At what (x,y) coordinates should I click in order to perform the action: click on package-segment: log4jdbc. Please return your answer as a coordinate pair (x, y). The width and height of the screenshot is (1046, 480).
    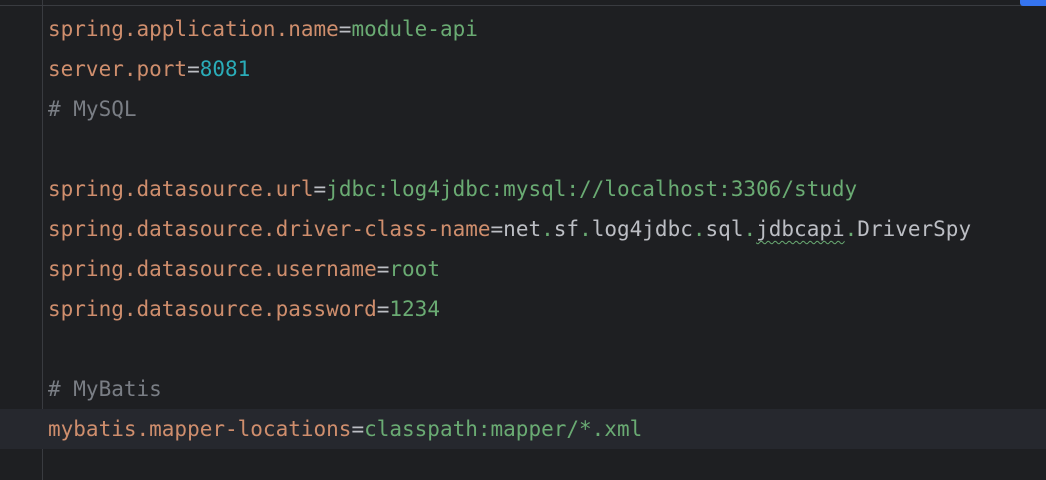
    Looking at the image, I should click on (642, 229).